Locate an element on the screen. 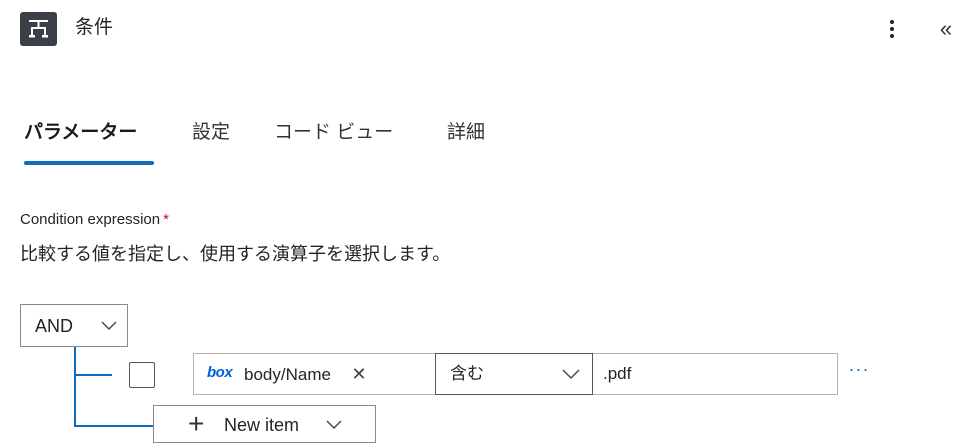 This screenshot has width=964, height=447. panel-title: 条件 is located at coordinates (94, 27).